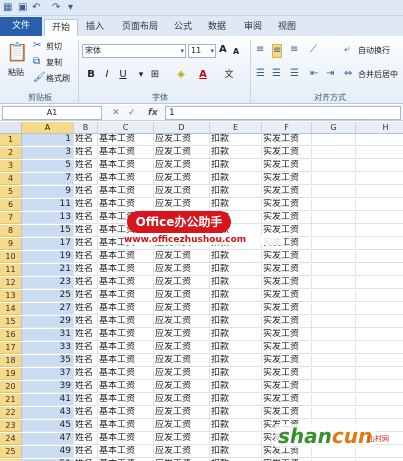 Image resolution: width=403 pixels, height=461 pixels. Describe the element at coordinates (11, 128) in the screenshot. I see `select-all-corner` at that location.